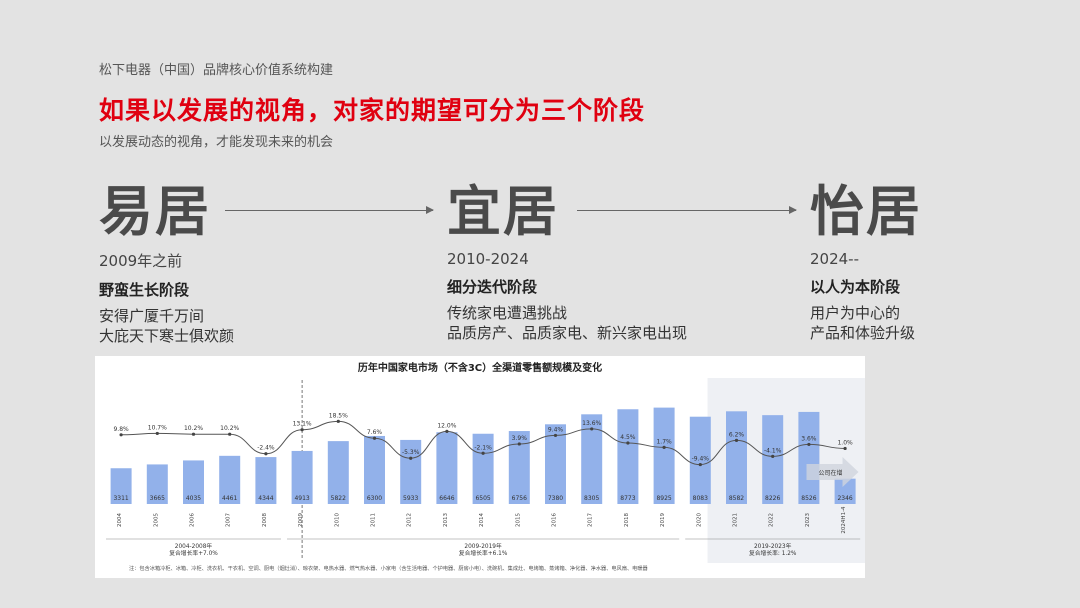 This screenshot has width=1080, height=608. I want to click on period-label: 2009-2019年, so click(483, 546).